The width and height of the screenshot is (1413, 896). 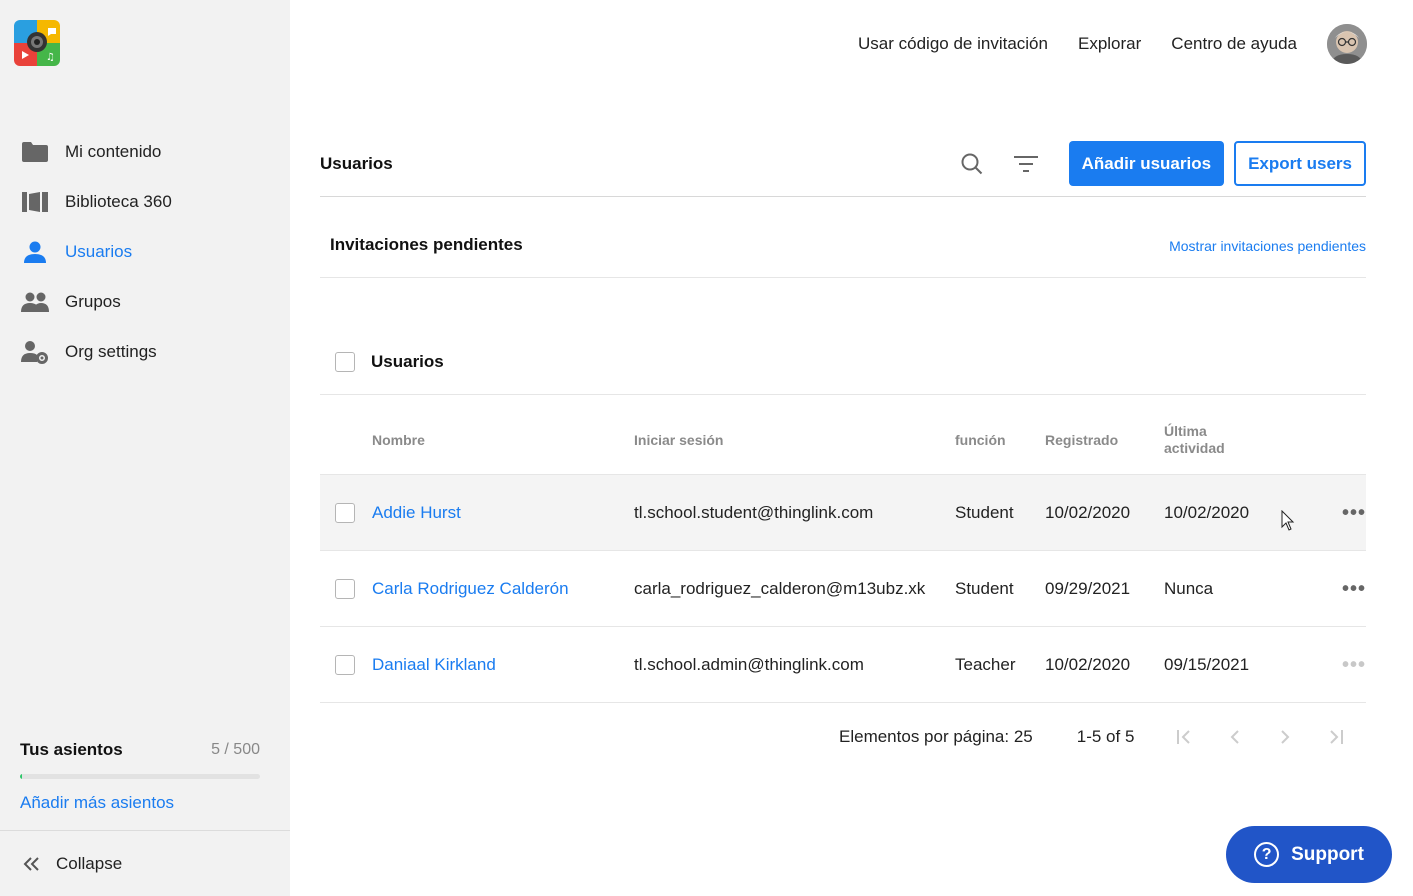 What do you see at coordinates (89, 863) in the screenshot?
I see `collapse-label: Collapse` at bounding box center [89, 863].